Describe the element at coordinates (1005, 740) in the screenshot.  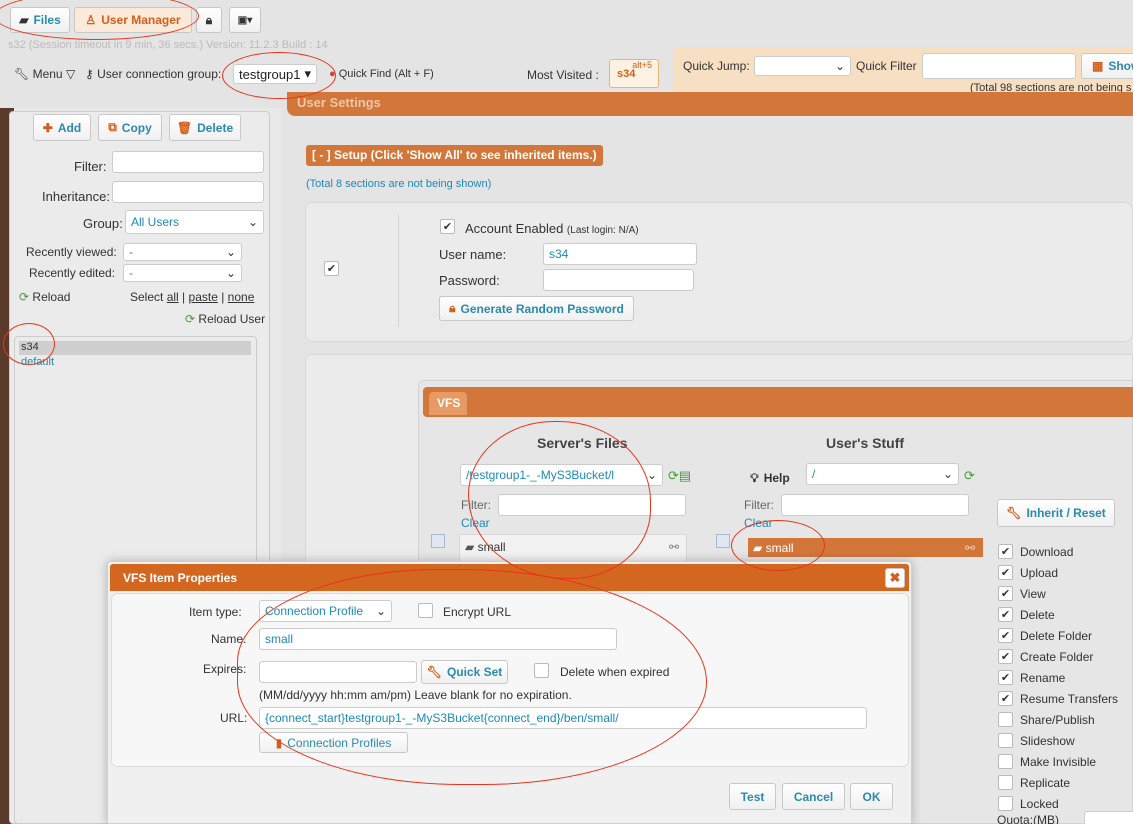
I see `permission-checkbox-slideshow` at that location.